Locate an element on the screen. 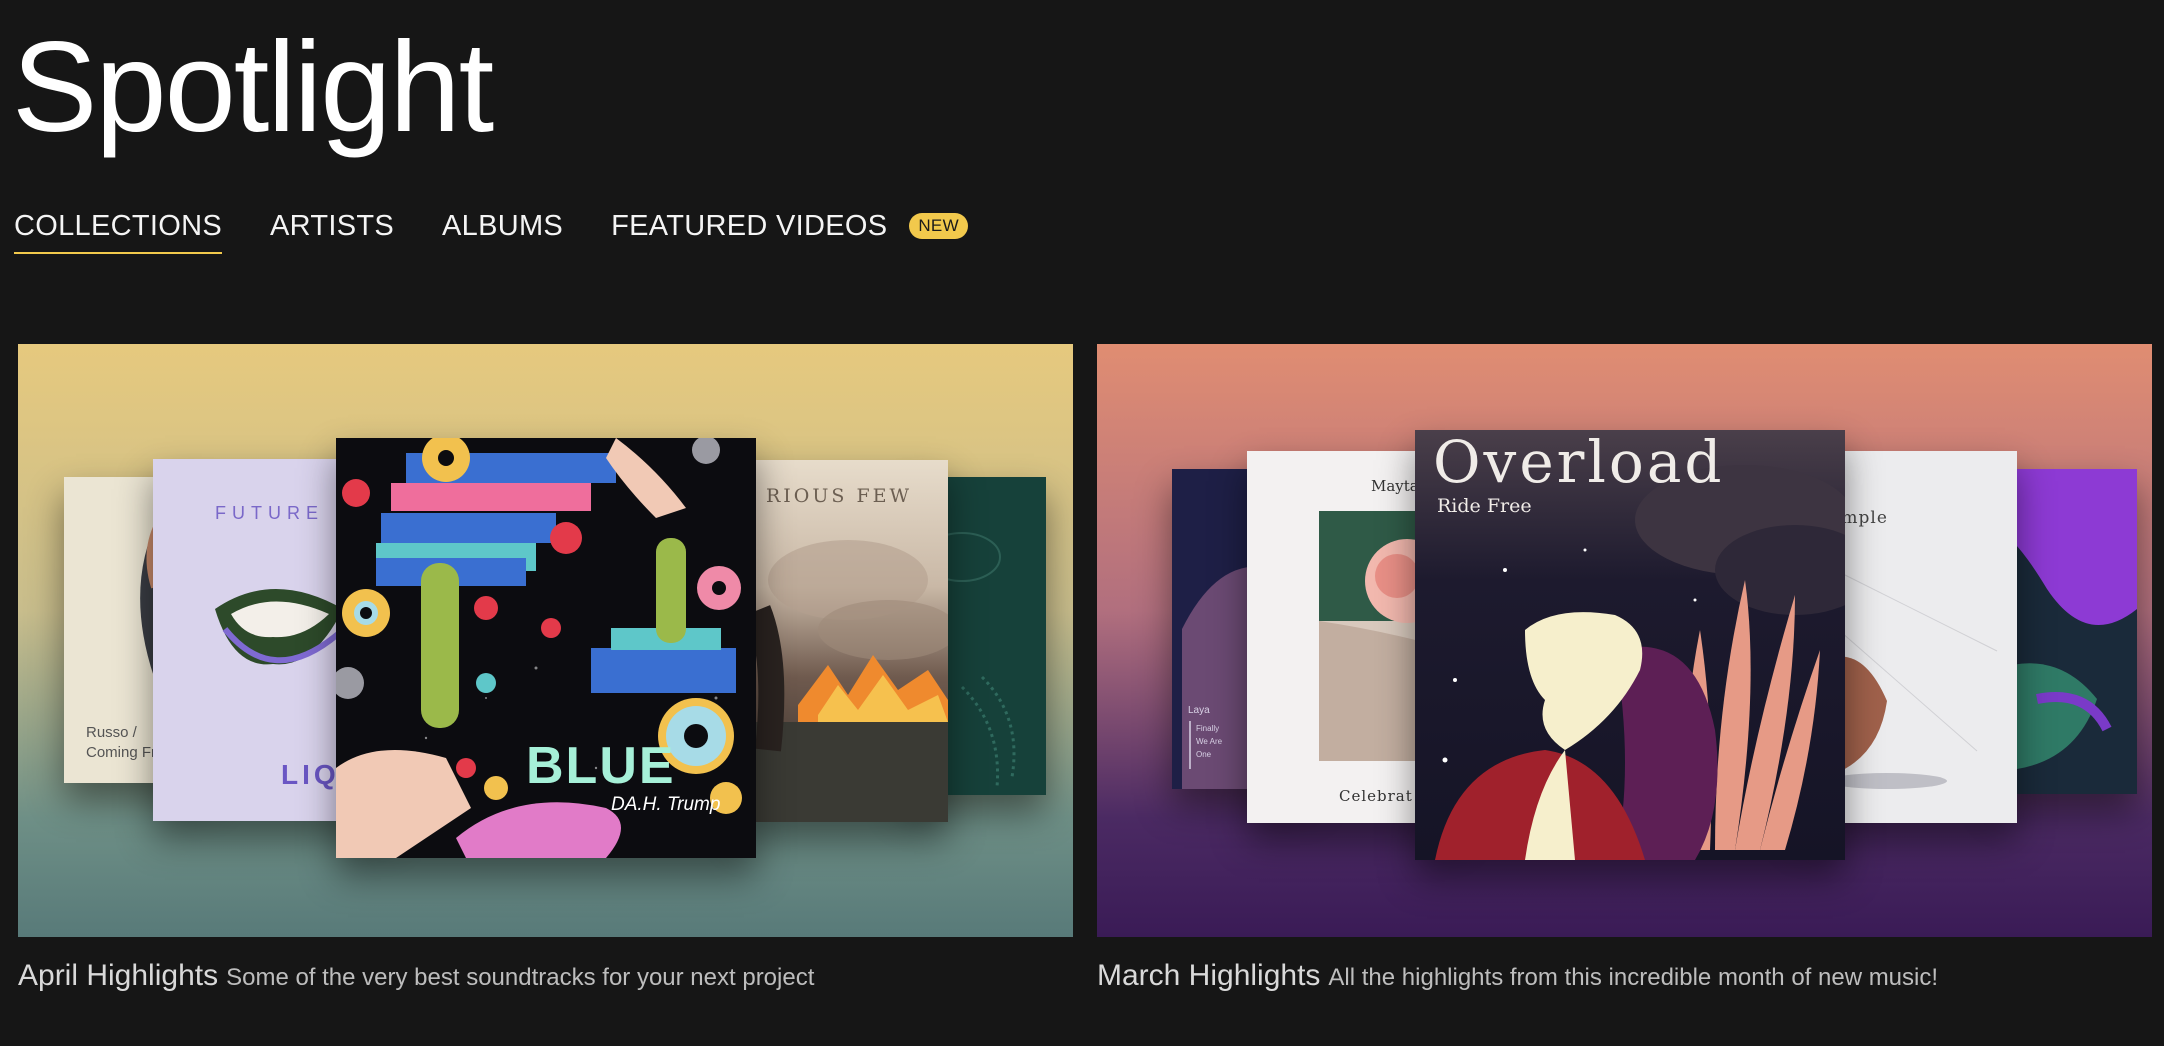 Image resolution: width=2164 pixels, height=1046 pixels. tab-collections-label: COLLECTIONS is located at coordinates (118, 225).